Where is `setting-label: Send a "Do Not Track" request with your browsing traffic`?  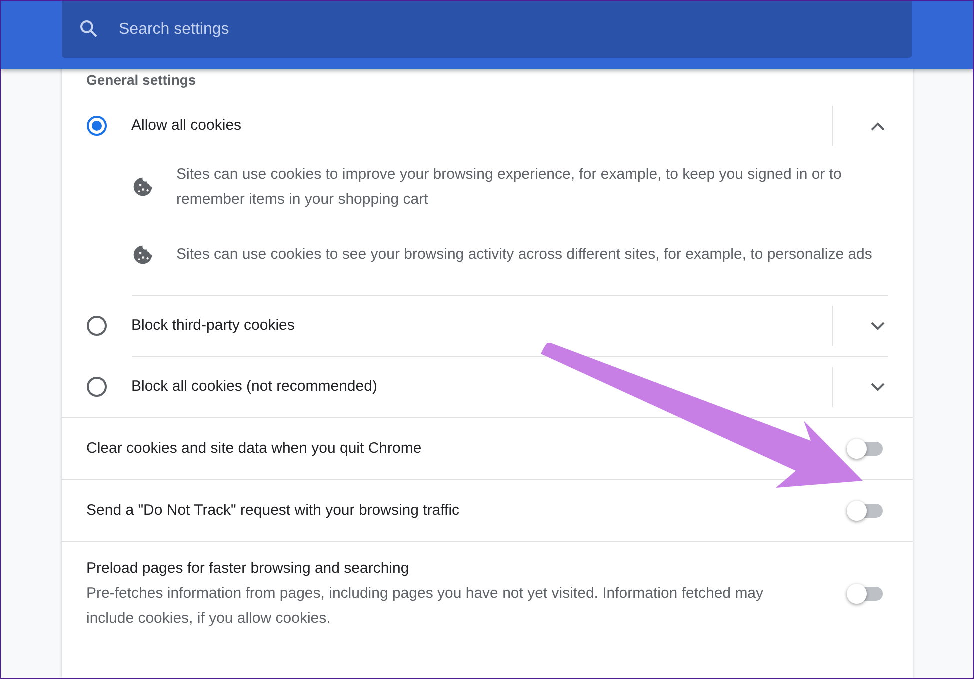 setting-label: Send a "Do Not Track" request with your browsing traffic is located at coordinates (273, 511).